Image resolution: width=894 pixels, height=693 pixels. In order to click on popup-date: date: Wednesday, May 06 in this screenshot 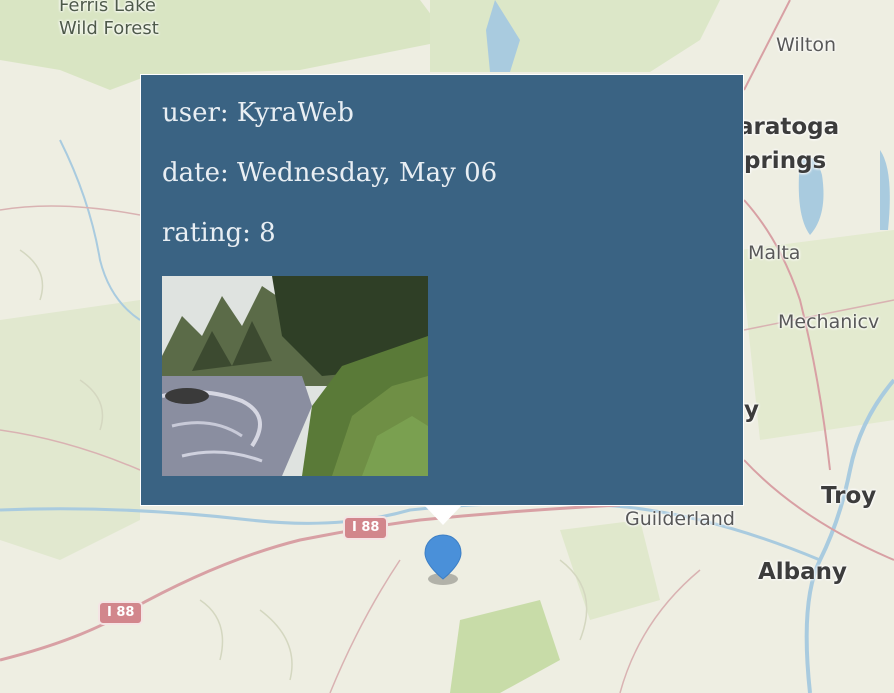, I will do `click(330, 173)`.